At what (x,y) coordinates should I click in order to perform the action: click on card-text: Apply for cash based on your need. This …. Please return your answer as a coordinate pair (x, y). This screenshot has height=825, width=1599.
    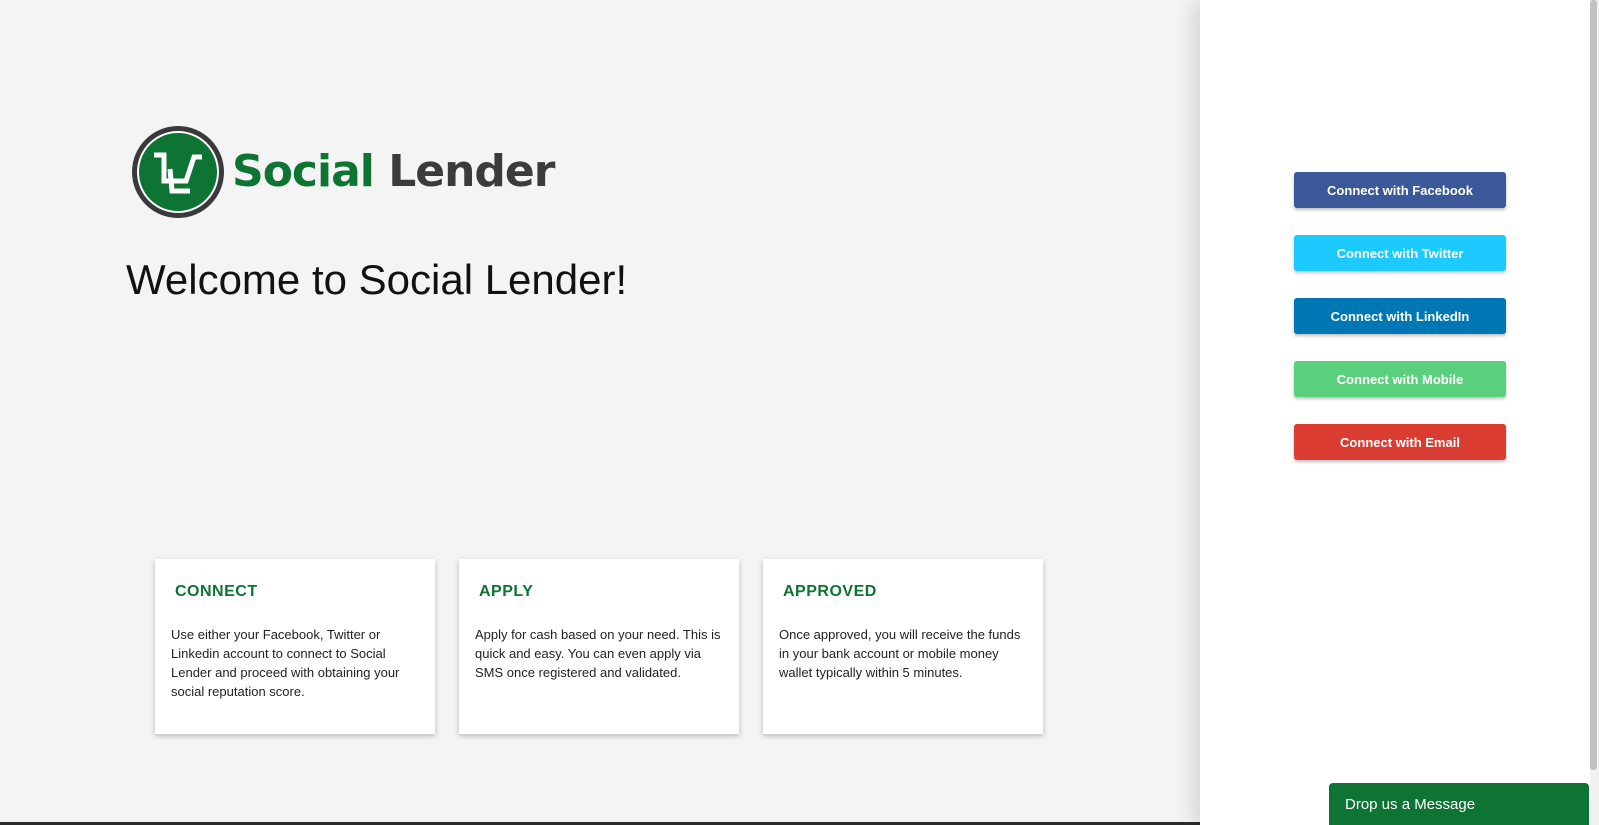
    Looking at the image, I should click on (598, 653).